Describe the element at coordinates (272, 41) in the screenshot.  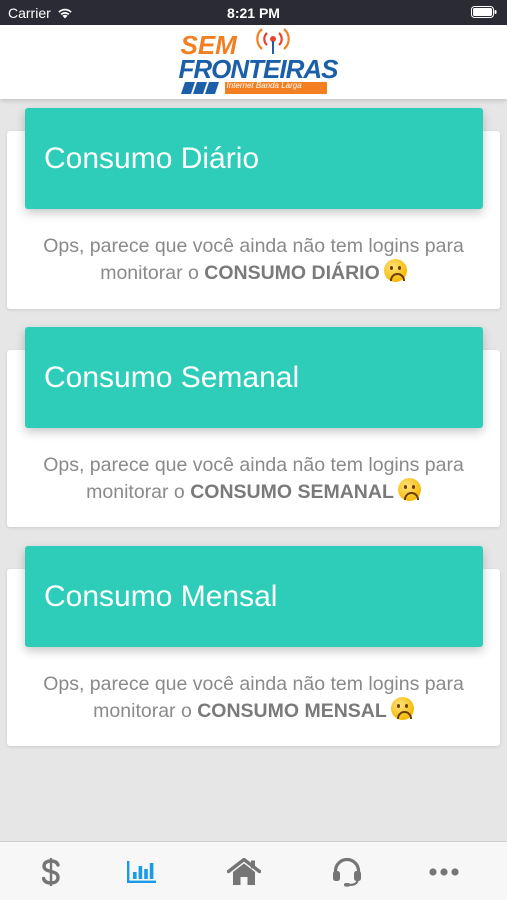
I see `antenna-icon` at that location.